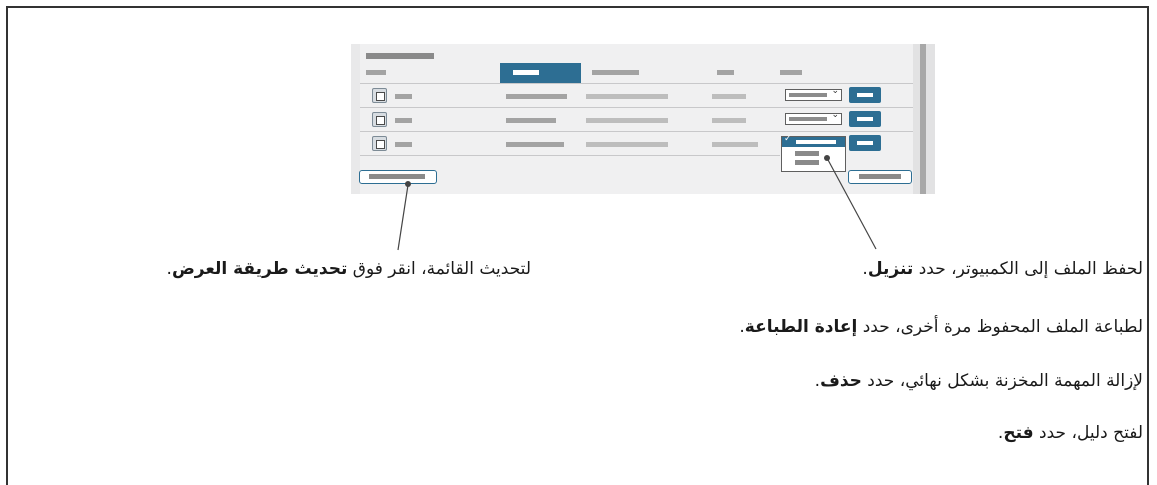  I want to click on scrollbar-thumb, so click(923, 119).